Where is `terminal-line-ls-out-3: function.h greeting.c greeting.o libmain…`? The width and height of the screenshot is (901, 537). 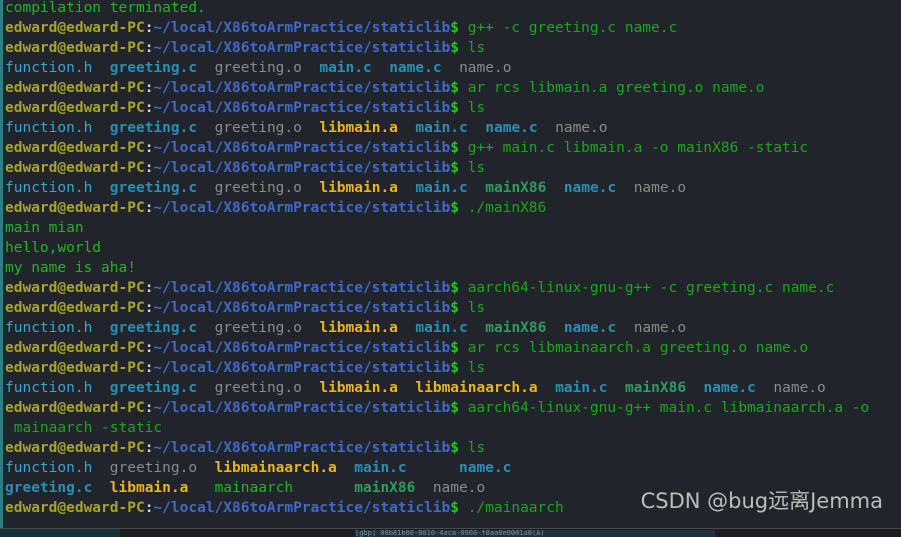 terminal-line-ls-out-3: function.h greeting.c greeting.o libmain… is located at coordinates (452, 188).